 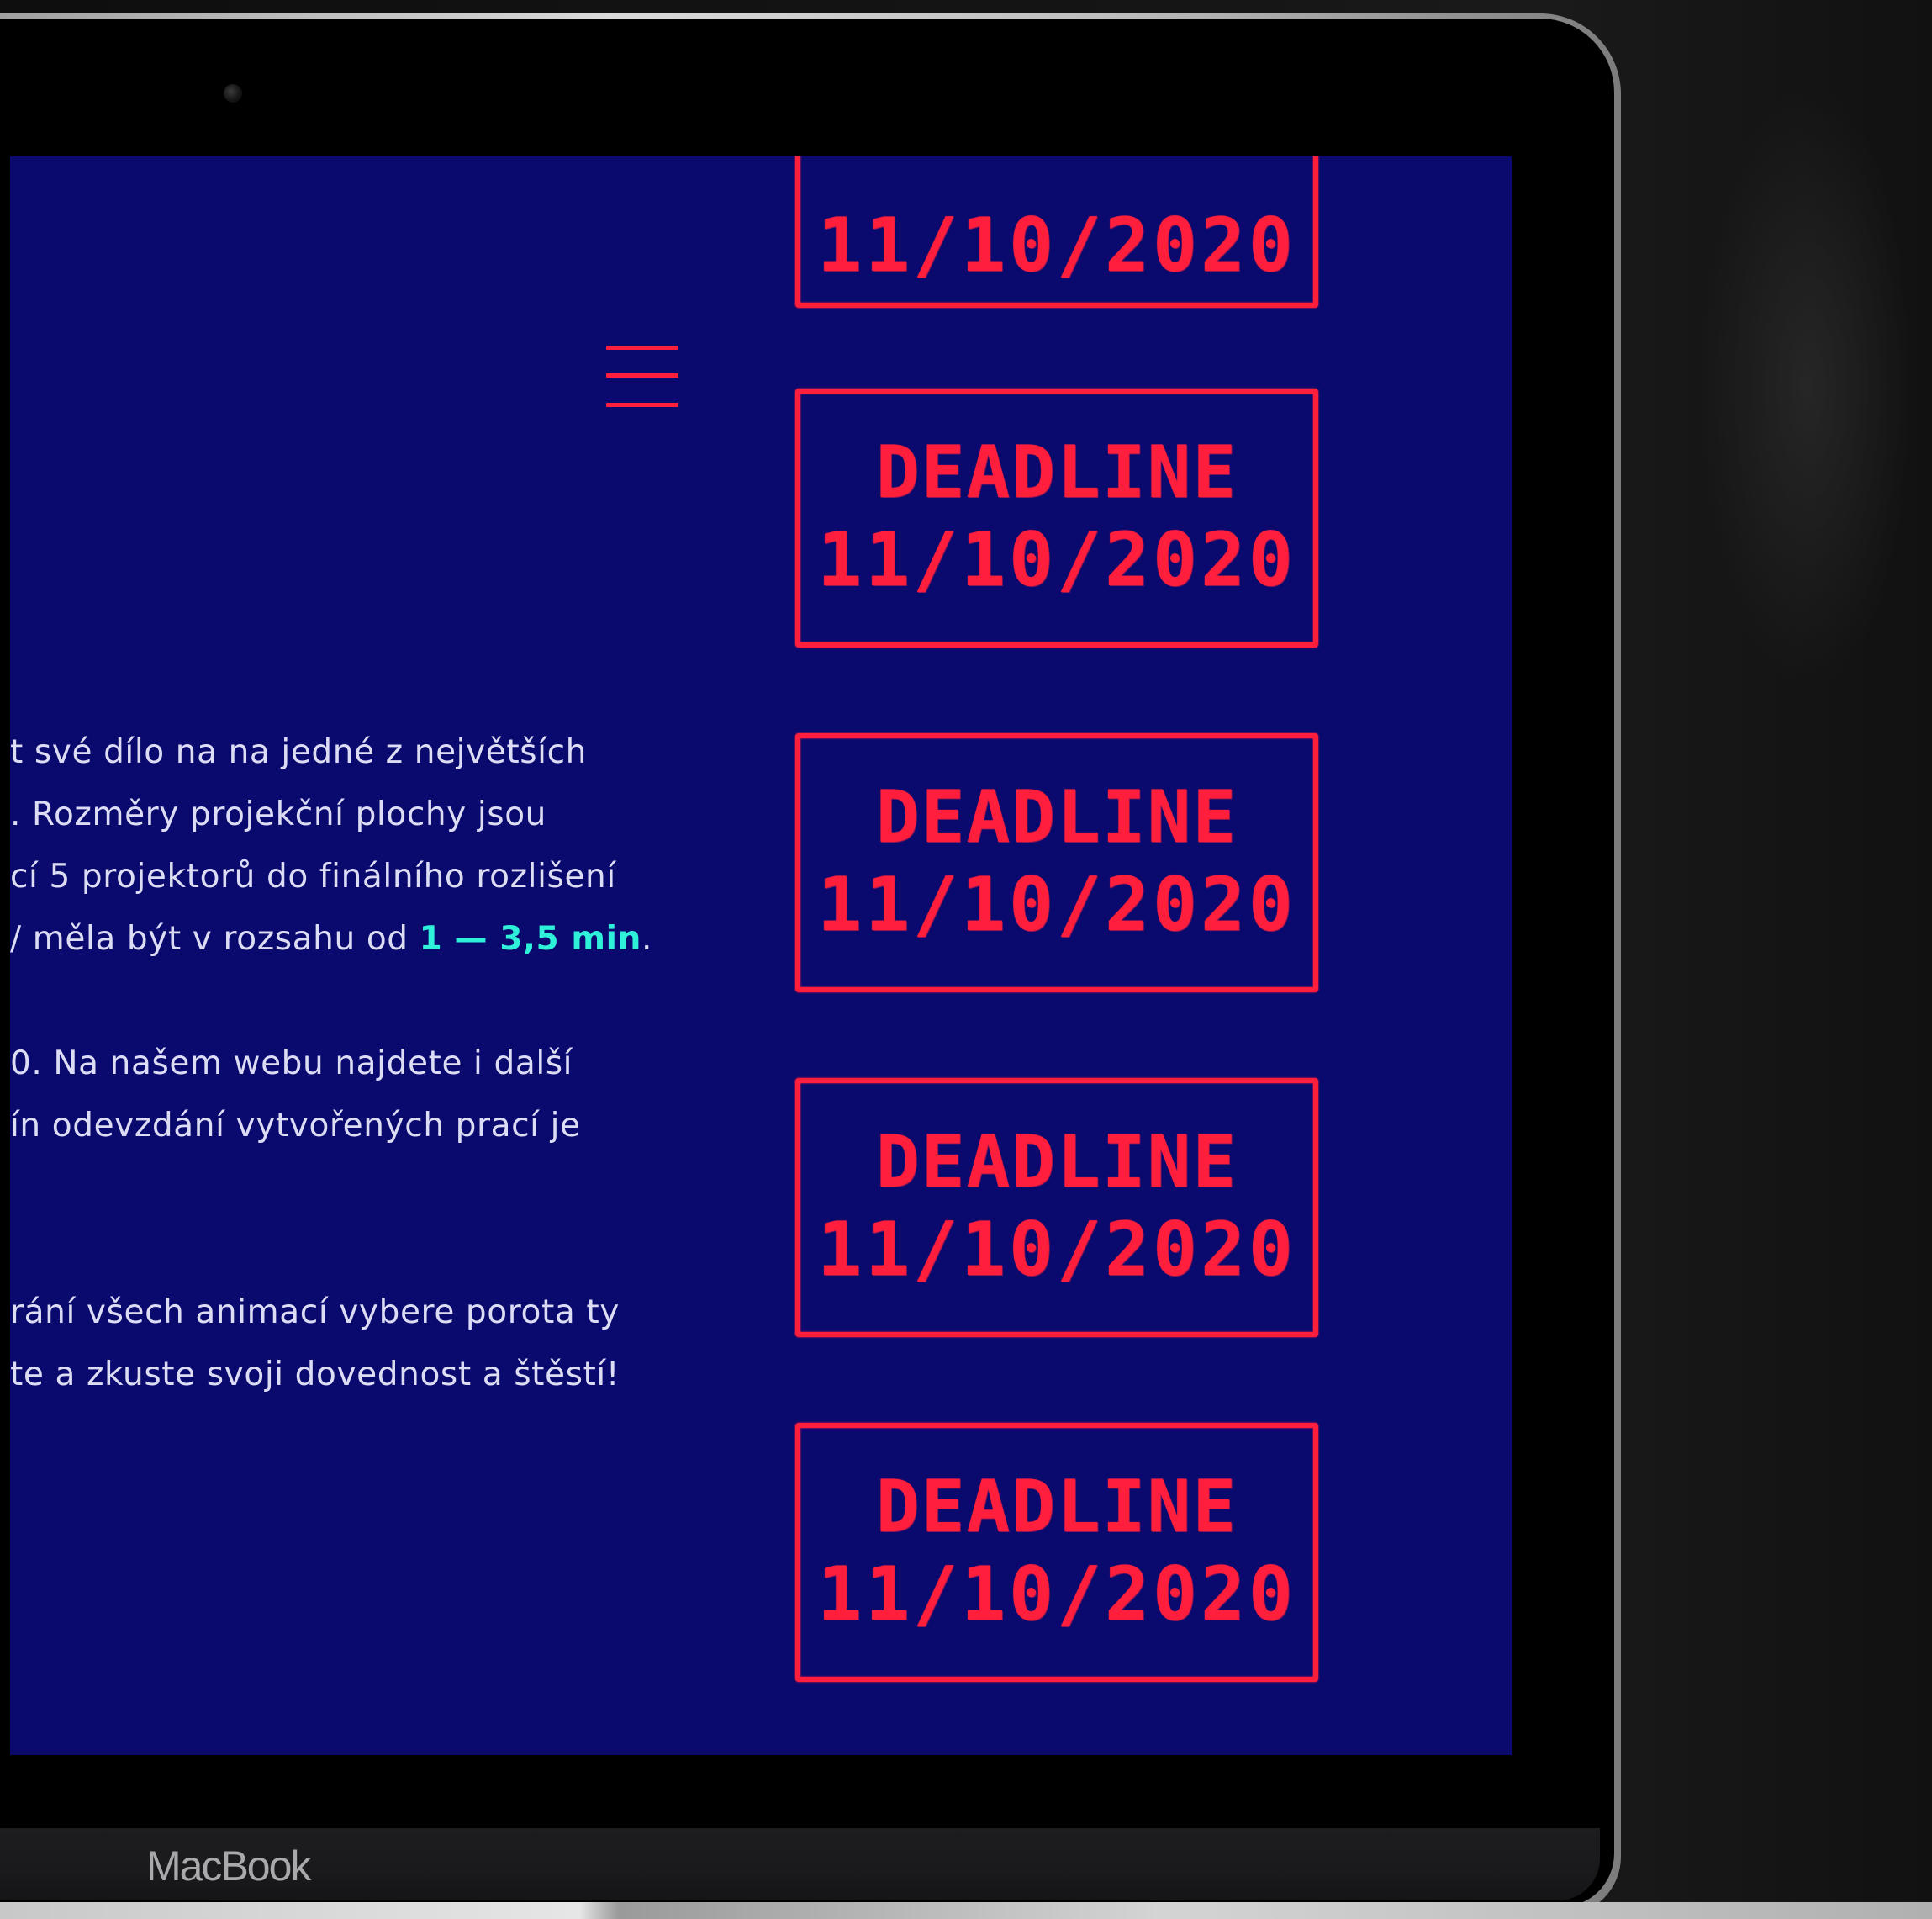 I want to click on background-glow, so click(x=1807, y=387).